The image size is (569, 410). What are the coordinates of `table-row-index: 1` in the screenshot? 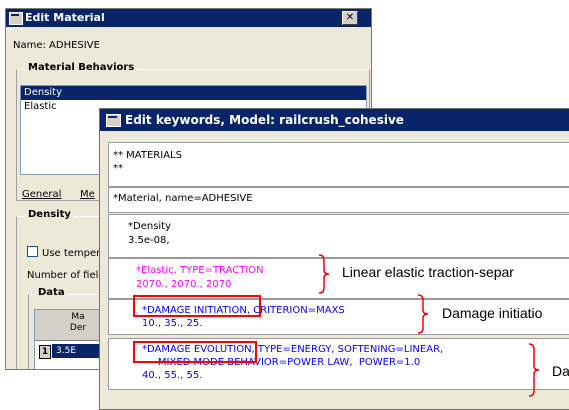 It's located at (45, 352).